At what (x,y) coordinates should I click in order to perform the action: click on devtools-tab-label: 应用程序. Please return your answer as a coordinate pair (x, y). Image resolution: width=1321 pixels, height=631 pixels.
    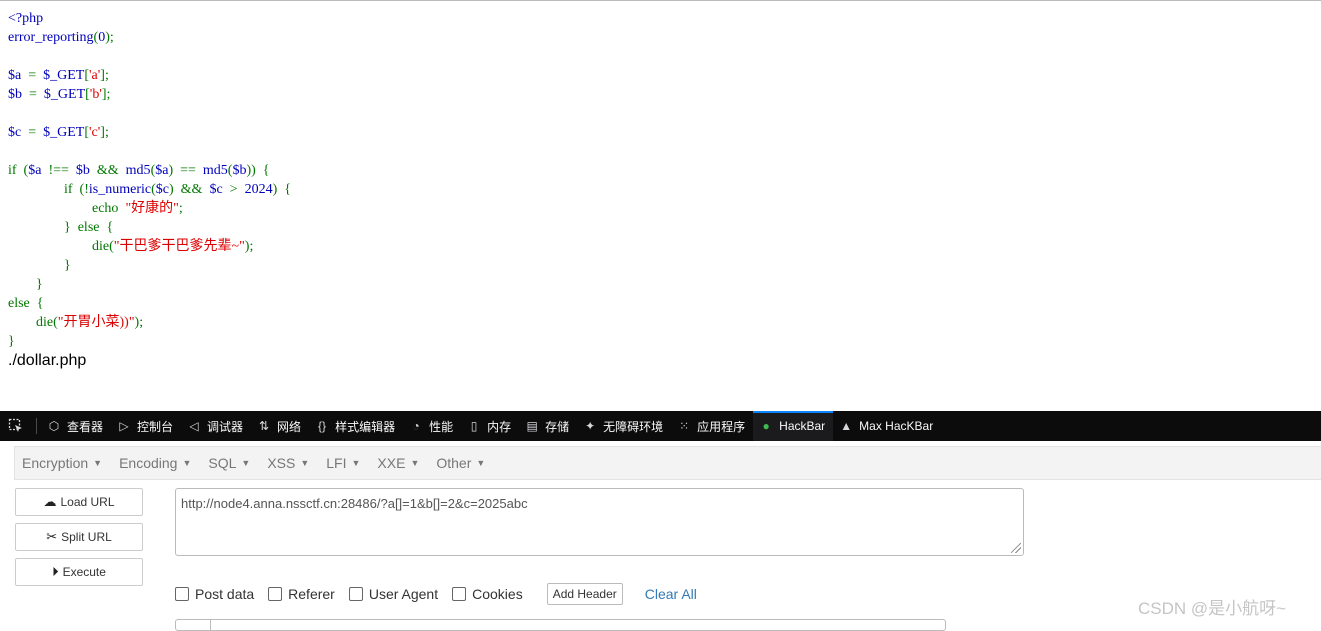
    Looking at the image, I should click on (721, 426).